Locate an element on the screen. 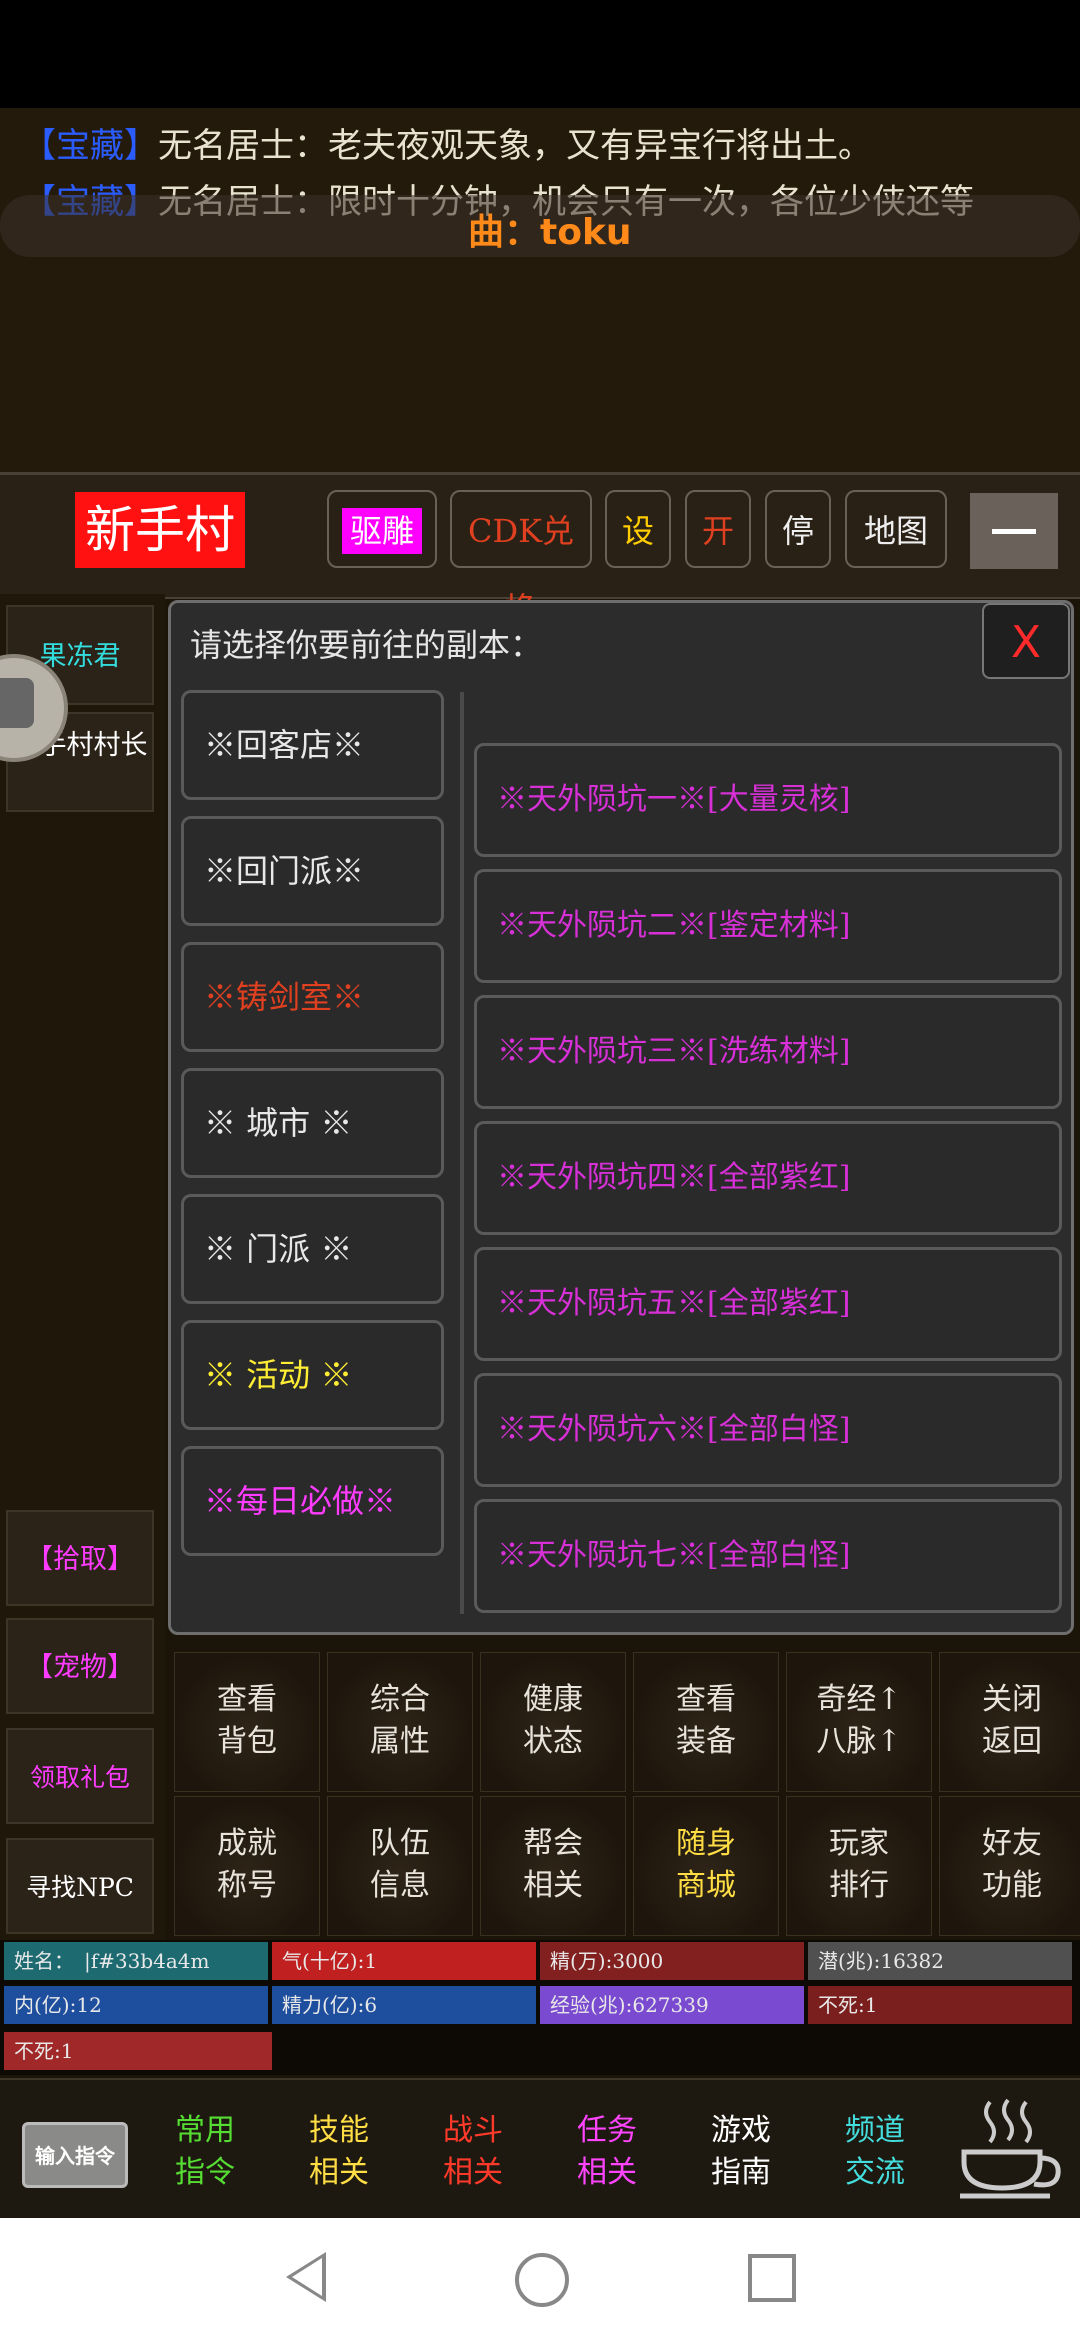 The image size is (1080, 2340). pet-button: 【宠物】 is located at coordinates (80, 1666).